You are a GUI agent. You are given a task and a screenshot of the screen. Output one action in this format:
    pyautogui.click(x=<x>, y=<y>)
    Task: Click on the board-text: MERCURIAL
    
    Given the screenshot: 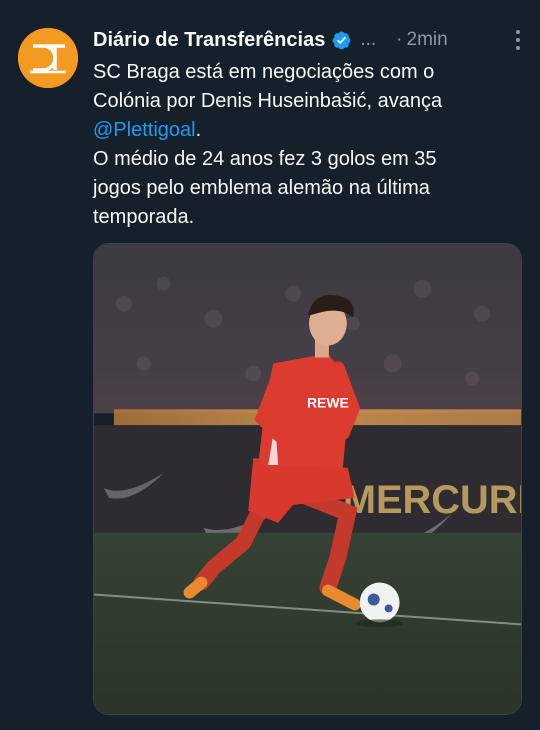 What is the action you would take?
    pyautogui.click(x=432, y=500)
    